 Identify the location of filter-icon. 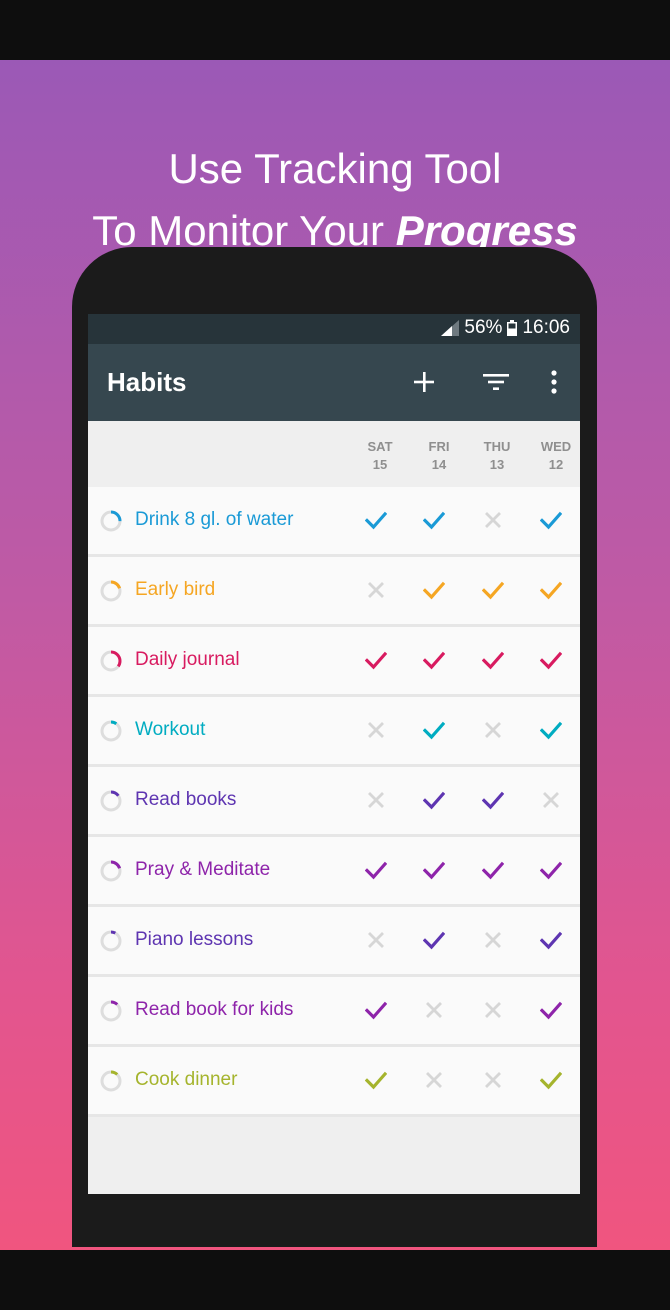
(496, 382).